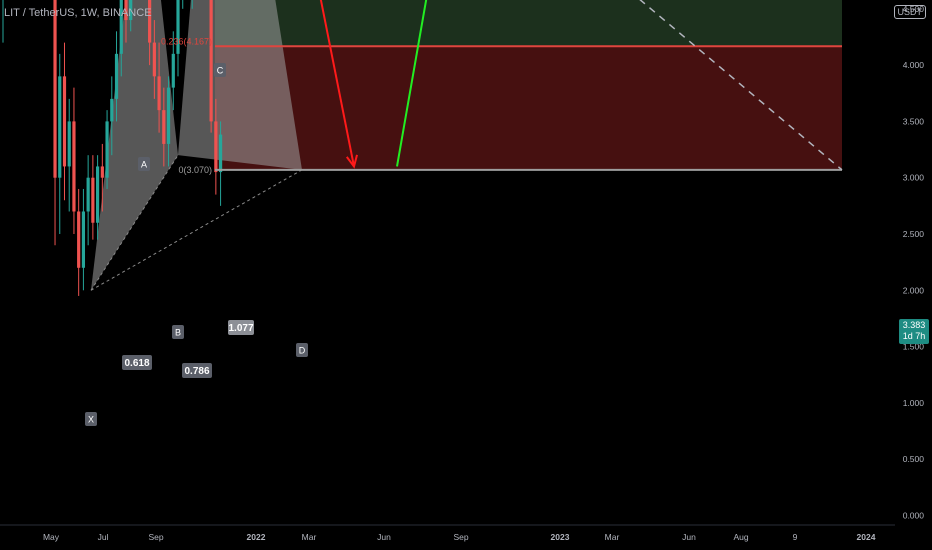 Image resolution: width=932 pixels, height=550 pixels. What do you see at coordinates (186, 41) in the screenshot?
I see `fib-level-label: 0.236(4.167)` at bounding box center [186, 41].